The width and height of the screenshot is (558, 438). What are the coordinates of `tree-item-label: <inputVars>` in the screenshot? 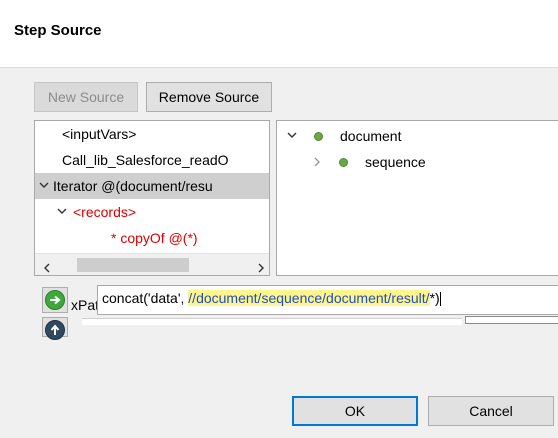 It's located at (99, 134).